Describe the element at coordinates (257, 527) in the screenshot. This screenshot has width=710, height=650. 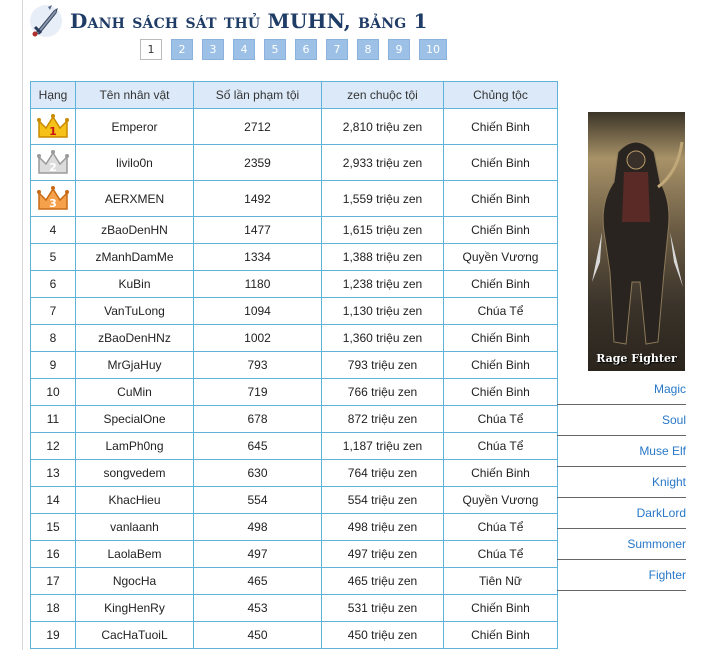
I see `crime-count-cell: 498` at that location.